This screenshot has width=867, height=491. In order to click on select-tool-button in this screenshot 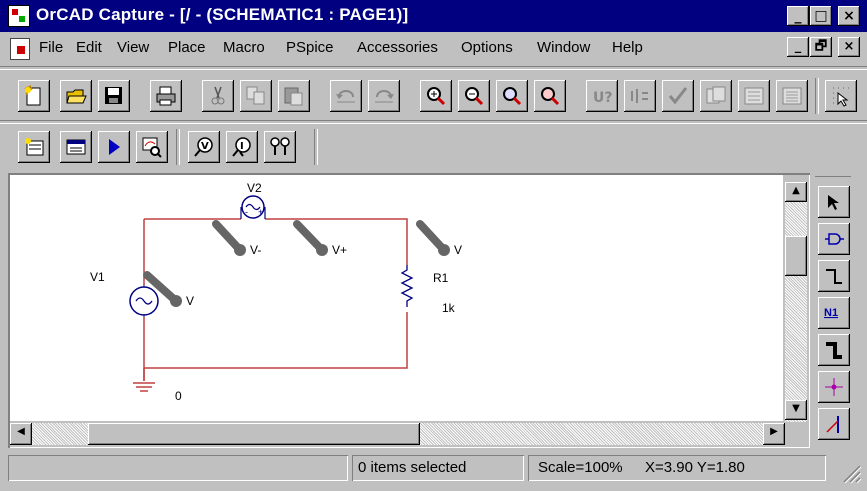, I will do `click(834, 202)`.